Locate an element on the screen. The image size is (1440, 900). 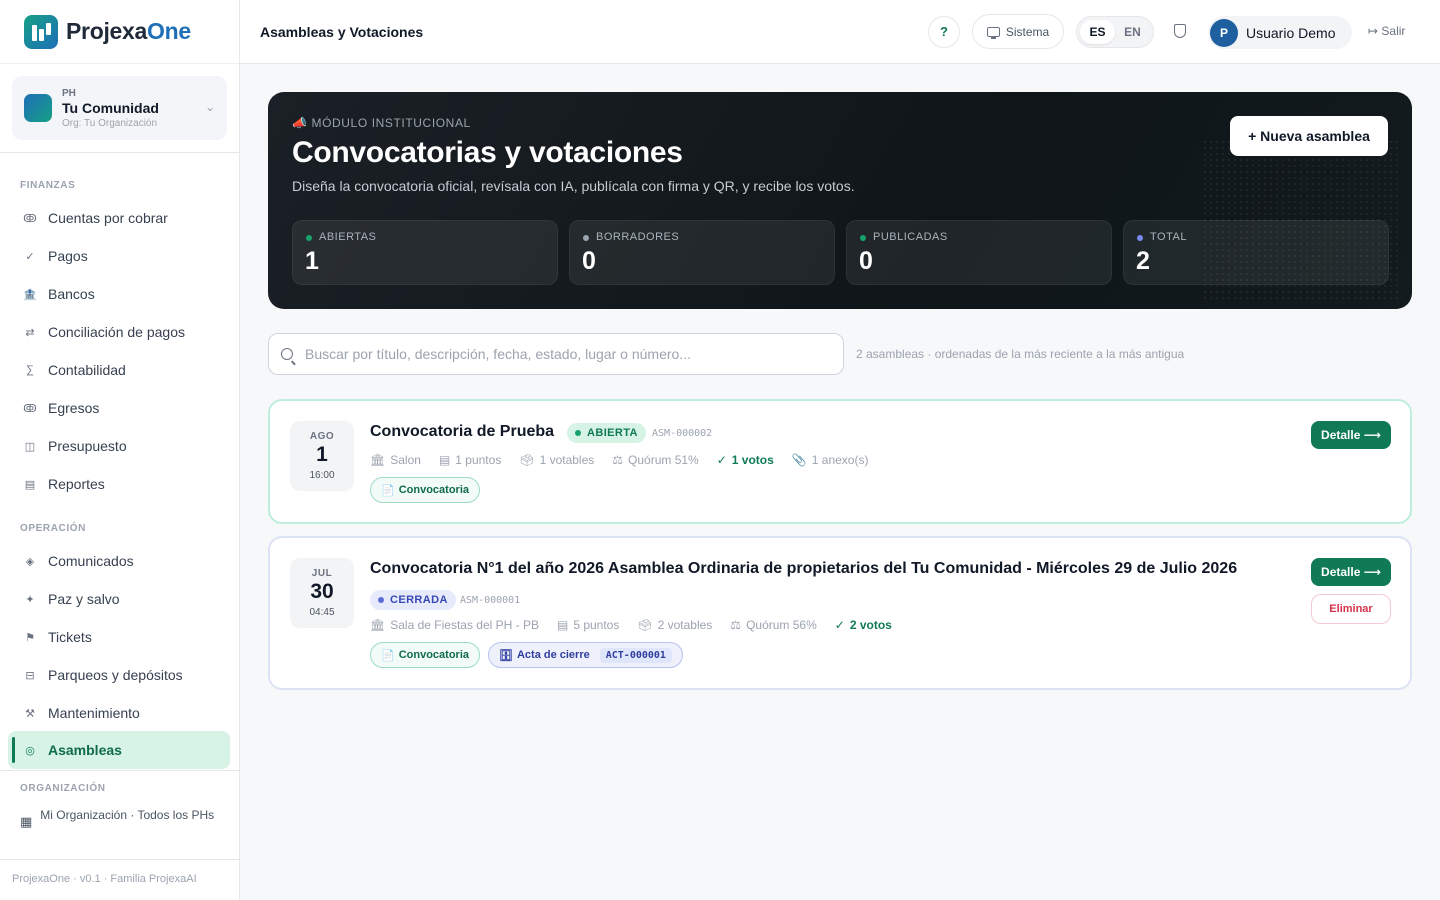
sidebar-item-mantenimiento: ⚒ Mantenimiento is located at coordinates (119, 713).